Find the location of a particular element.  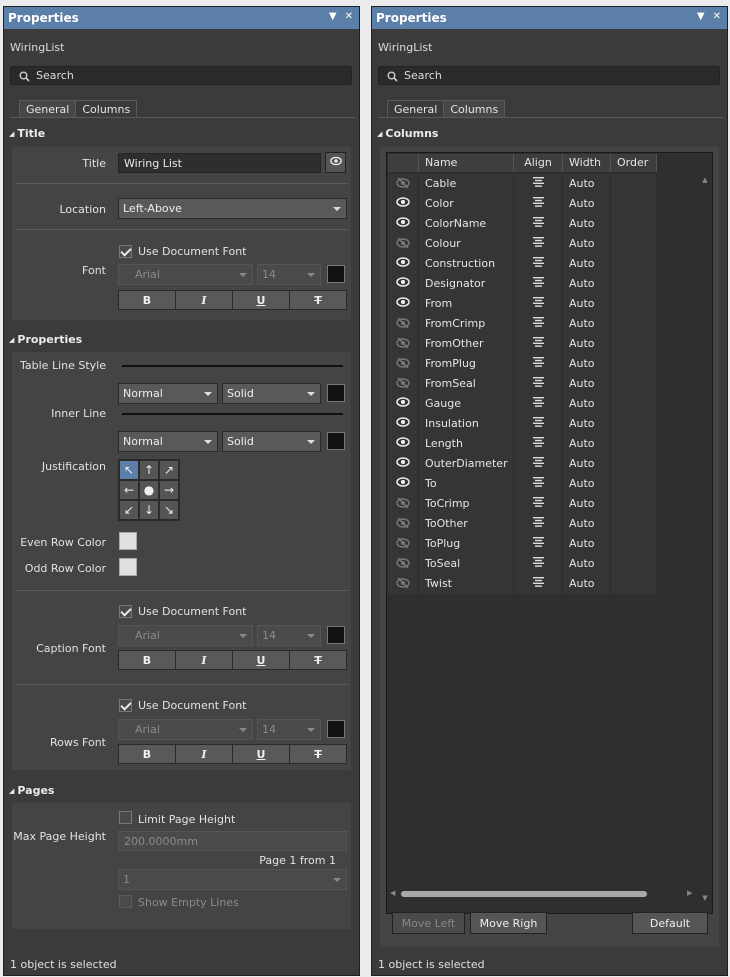

justify-bottom-center-button: ↓ is located at coordinates (149, 510).